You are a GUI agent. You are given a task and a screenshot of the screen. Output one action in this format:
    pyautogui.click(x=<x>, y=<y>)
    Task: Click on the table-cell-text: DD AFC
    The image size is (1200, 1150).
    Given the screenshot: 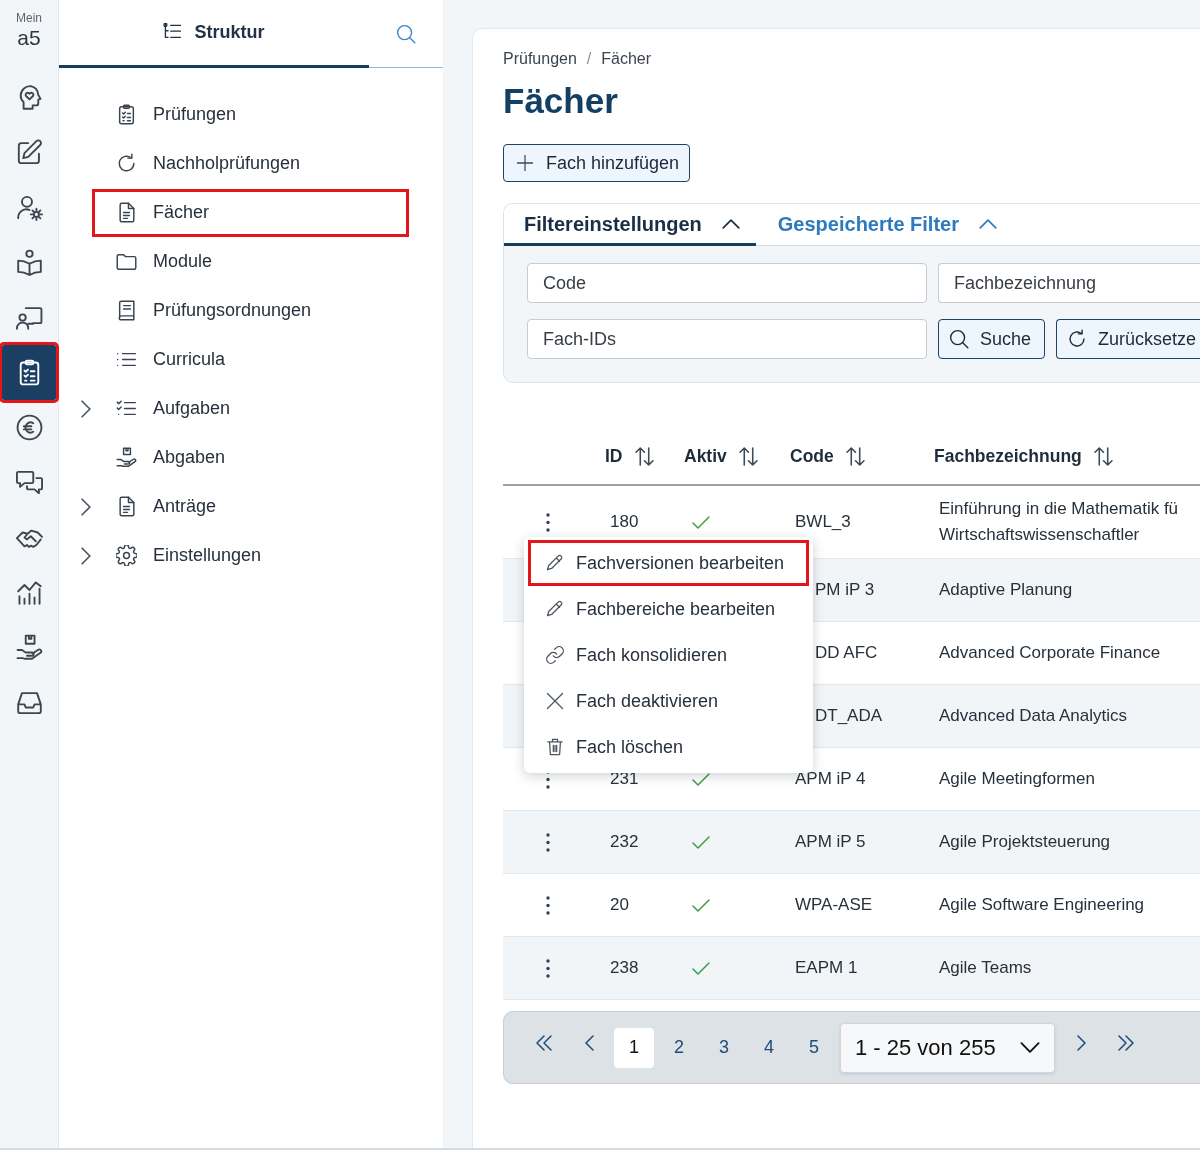 What is the action you would take?
    pyautogui.click(x=846, y=653)
    